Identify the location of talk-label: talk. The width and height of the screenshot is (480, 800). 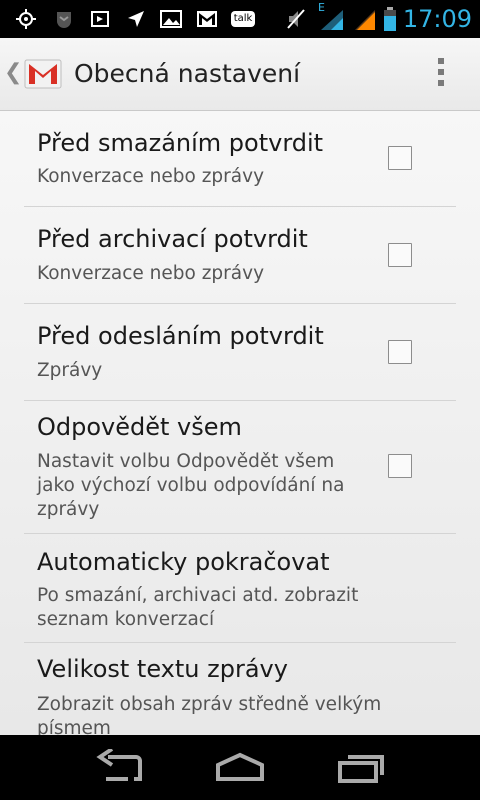
(243, 19).